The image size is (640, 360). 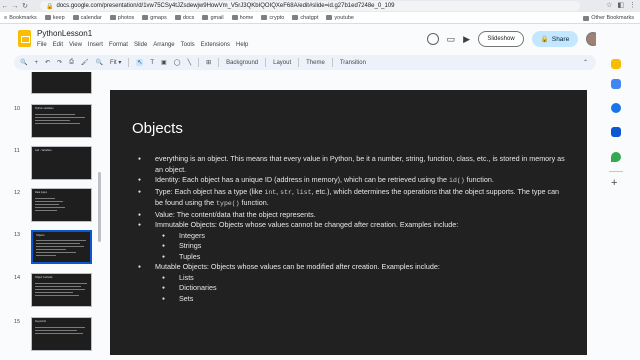 What do you see at coordinates (340, 18) in the screenshot?
I see `bookmark-youtube: youtube` at bounding box center [340, 18].